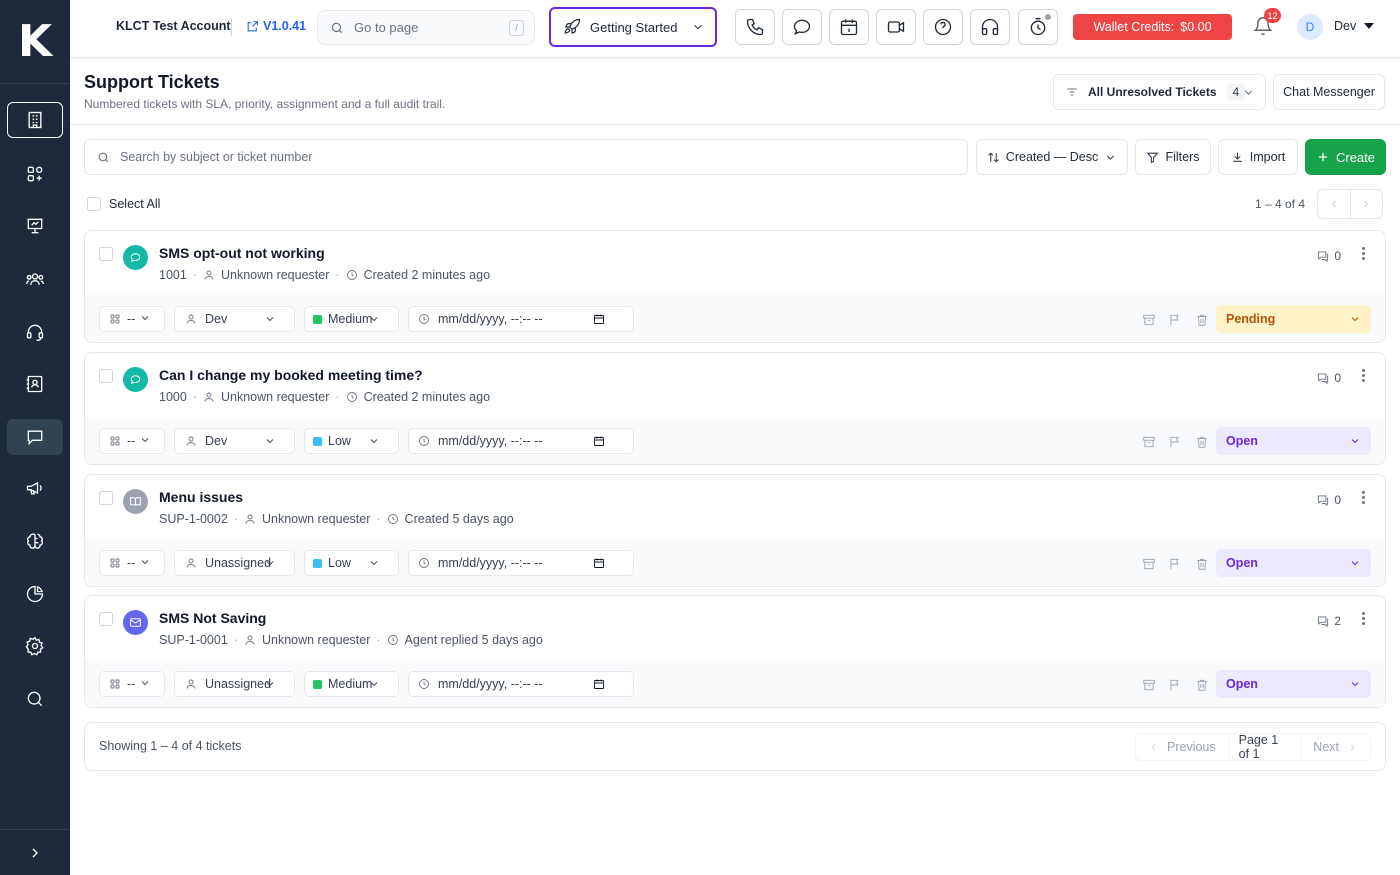  What do you see at coordinates (374, 320) in the screenshot?
I see `priority-chevron` at bounding box center [374, 320].